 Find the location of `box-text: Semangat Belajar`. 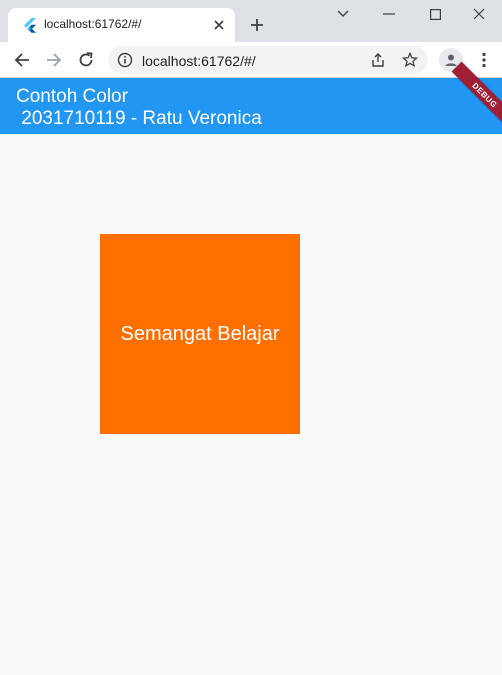

box-text: Semangat Belajar is located at coordinates (200, 333).